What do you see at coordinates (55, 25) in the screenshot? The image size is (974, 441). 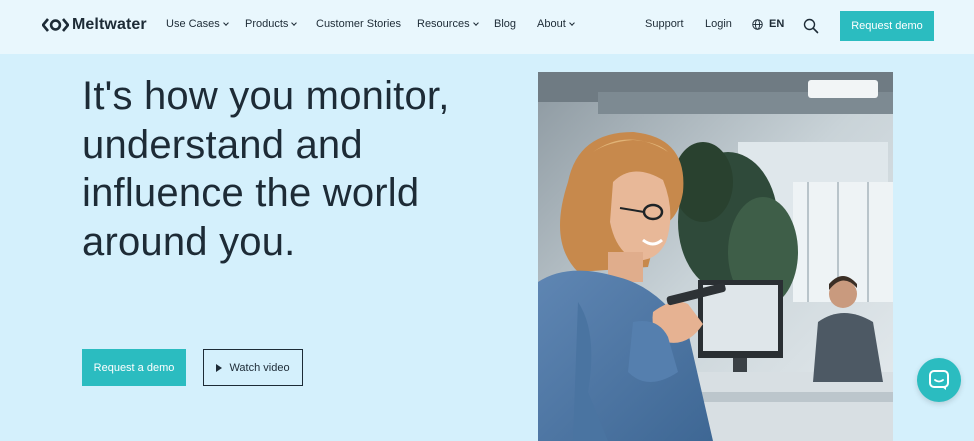 I see `meltwater-logo-icon` at bounding box center [55, 25].